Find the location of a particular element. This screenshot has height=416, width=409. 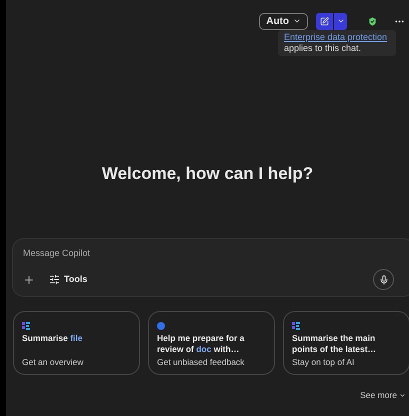

suggestion-subtitle: Stay on top of AI is located at coordinates (324, 362).